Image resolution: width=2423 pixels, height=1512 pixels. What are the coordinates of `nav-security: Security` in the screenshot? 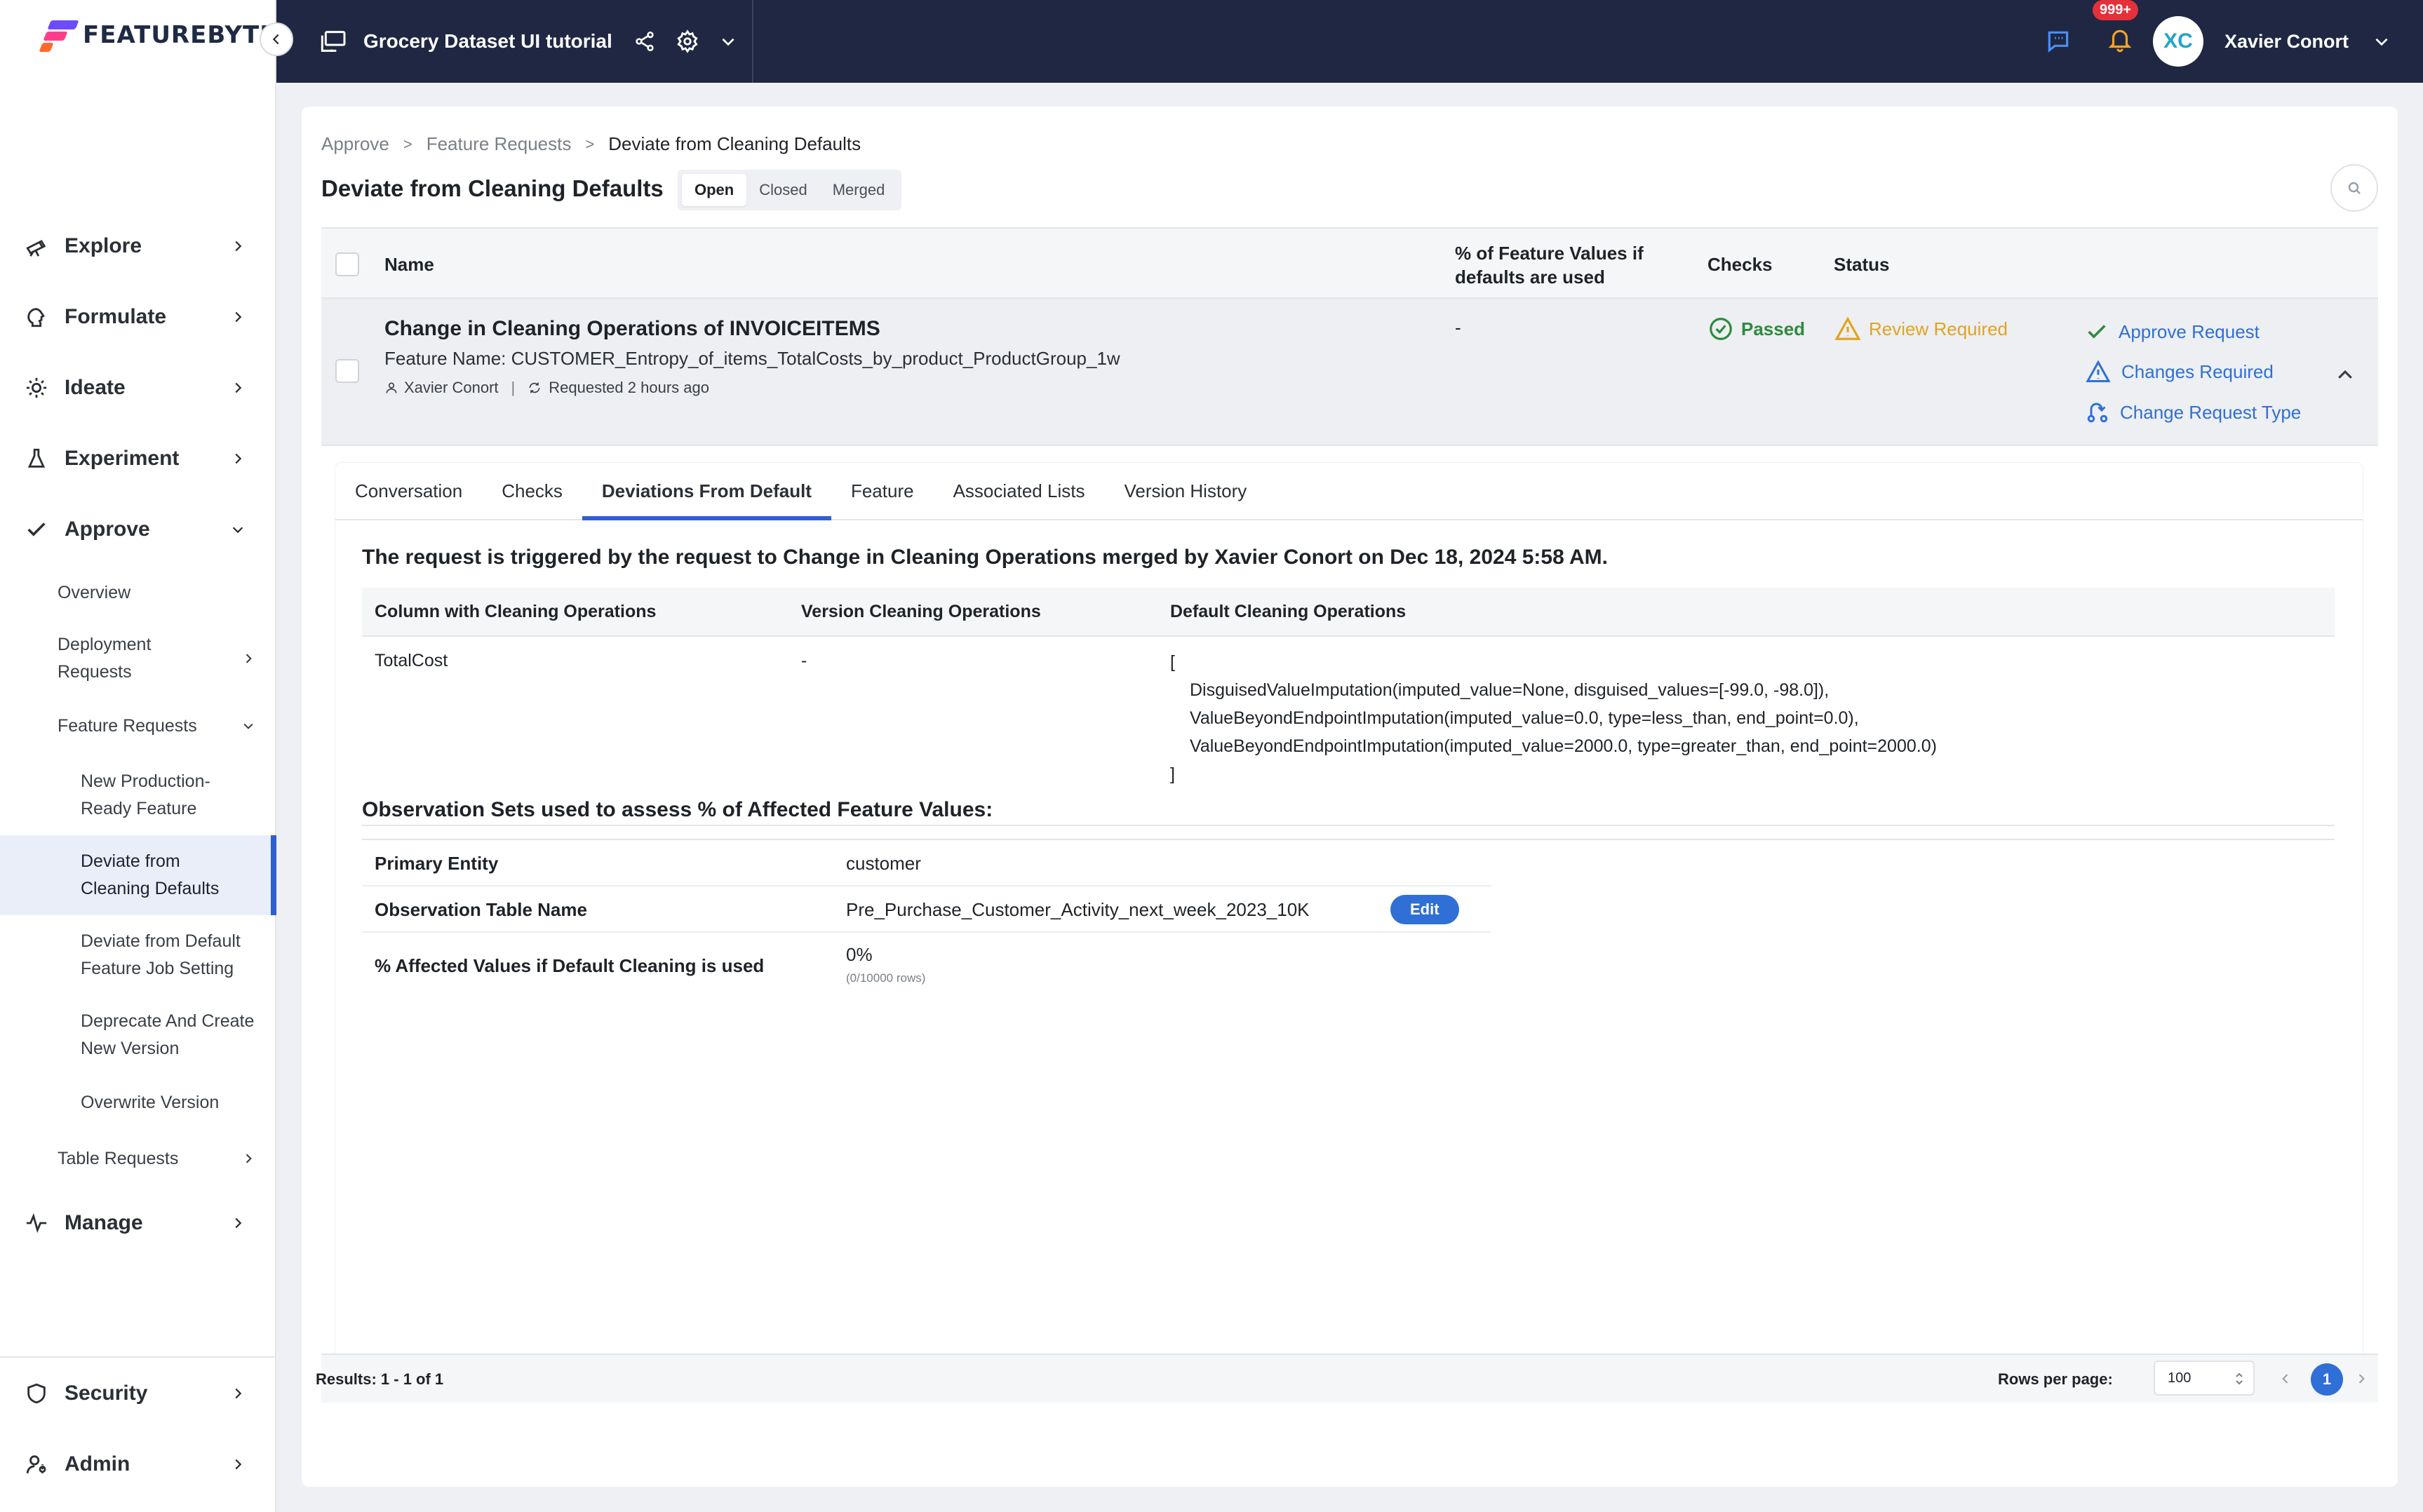 It's located at (138, 1393).